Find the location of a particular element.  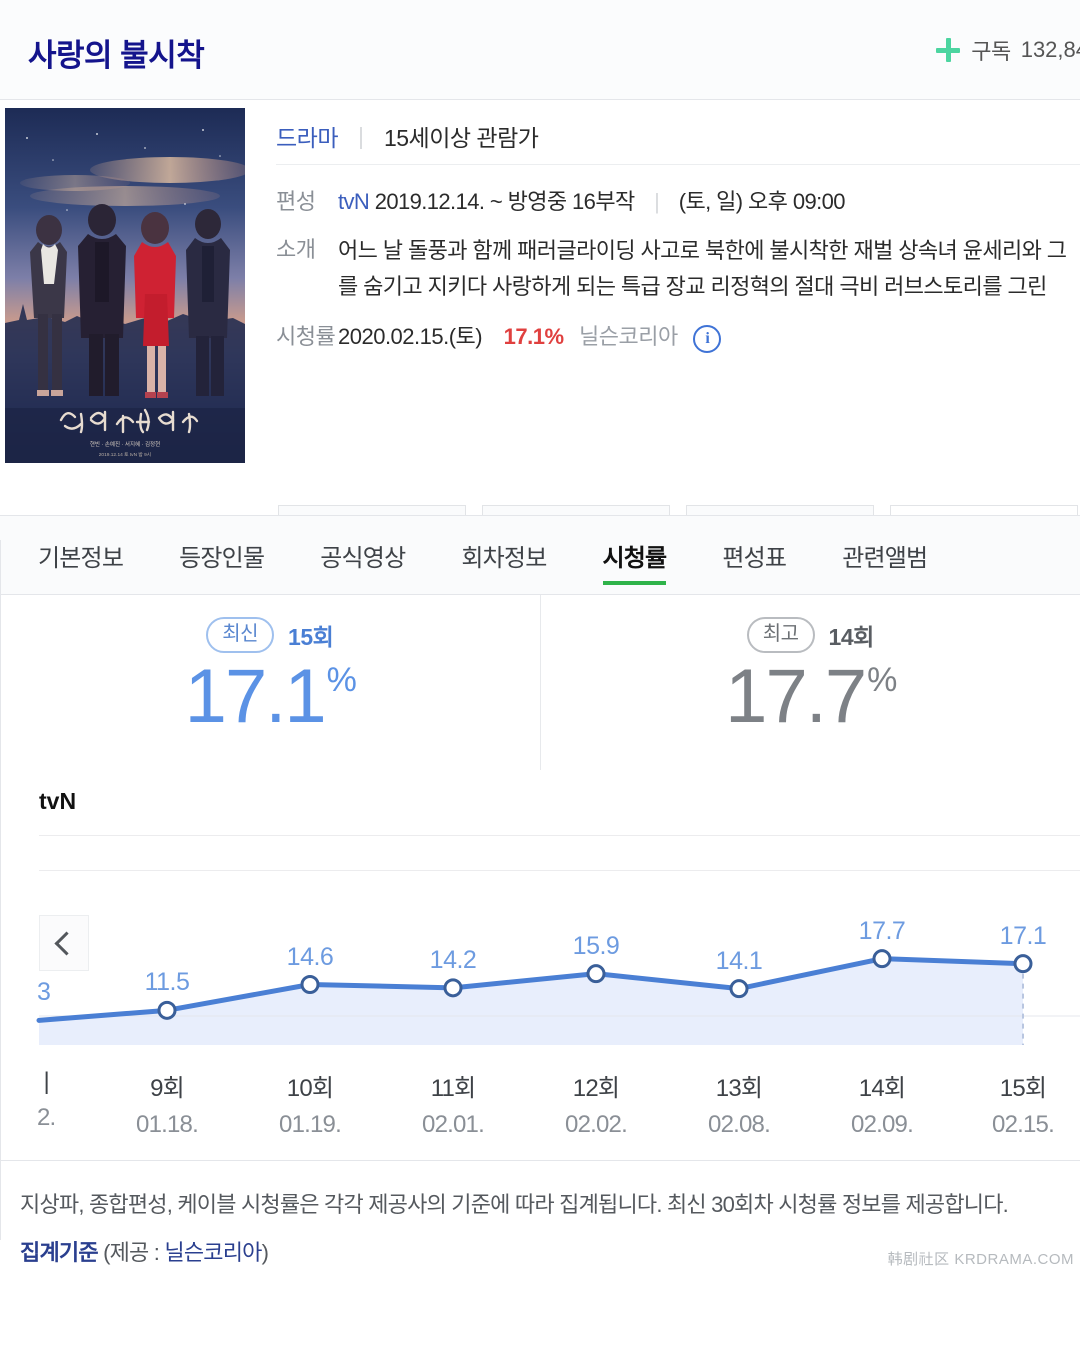

chart-x-tick-date: 02.09. is located at coordinates (882, 1124).